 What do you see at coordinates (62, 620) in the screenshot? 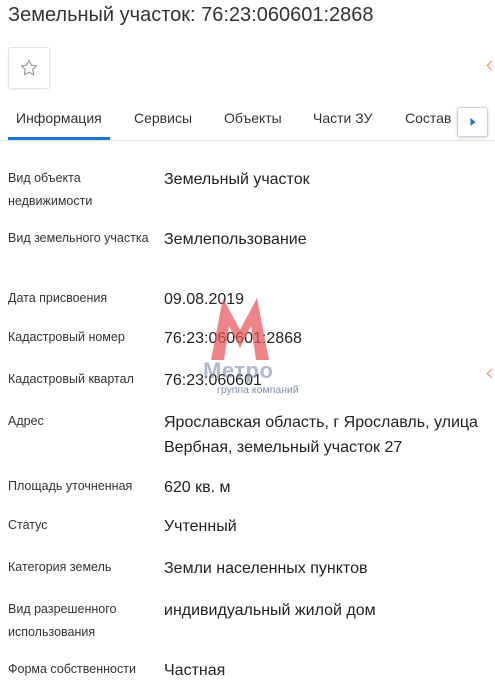
I see `field-label: Вид разрешенного использования` at bounding box center [62, 620].